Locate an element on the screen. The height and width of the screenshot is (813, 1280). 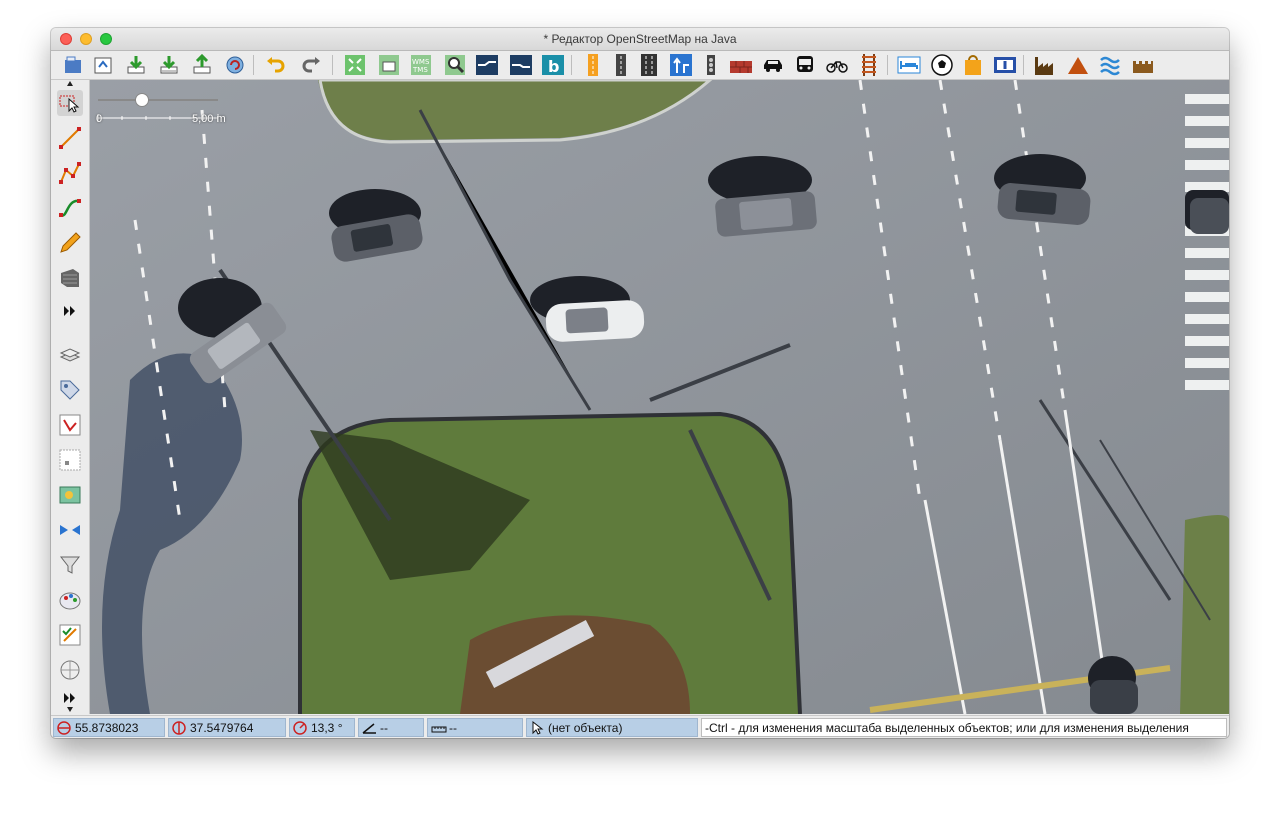
svg-text: b is located at coordinates (553, 66).